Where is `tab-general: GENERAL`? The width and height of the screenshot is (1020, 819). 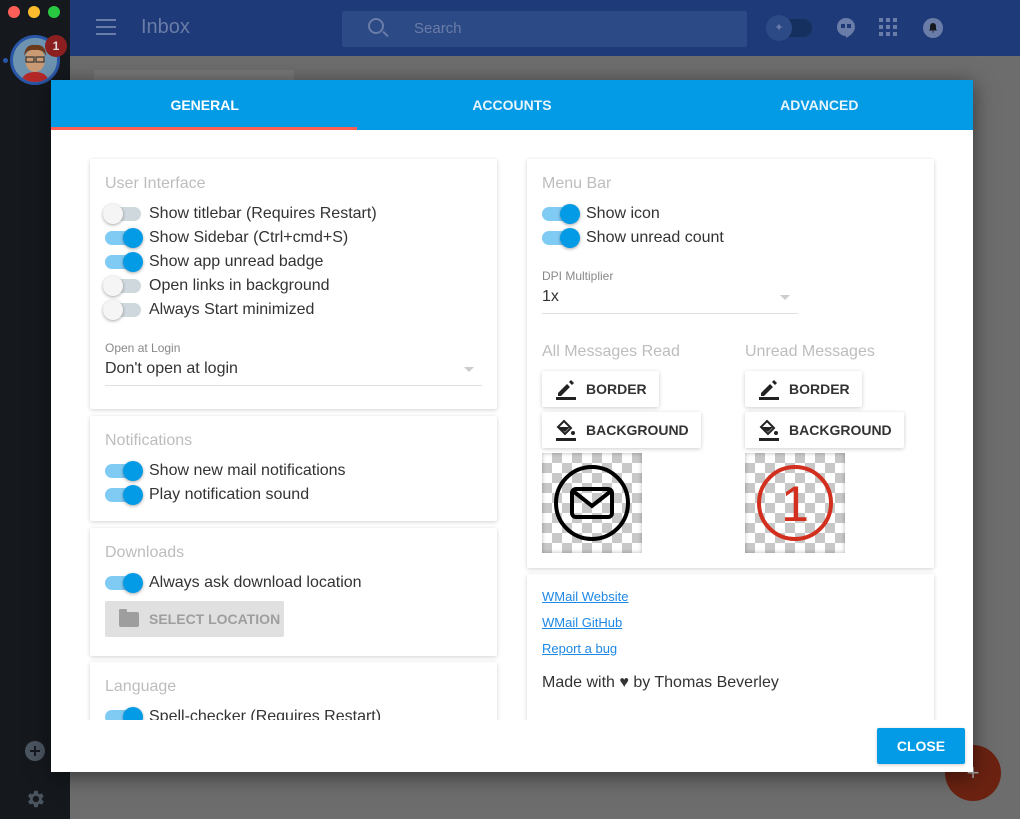 tab-general: GENERAL is located at coordinates (204, 105).